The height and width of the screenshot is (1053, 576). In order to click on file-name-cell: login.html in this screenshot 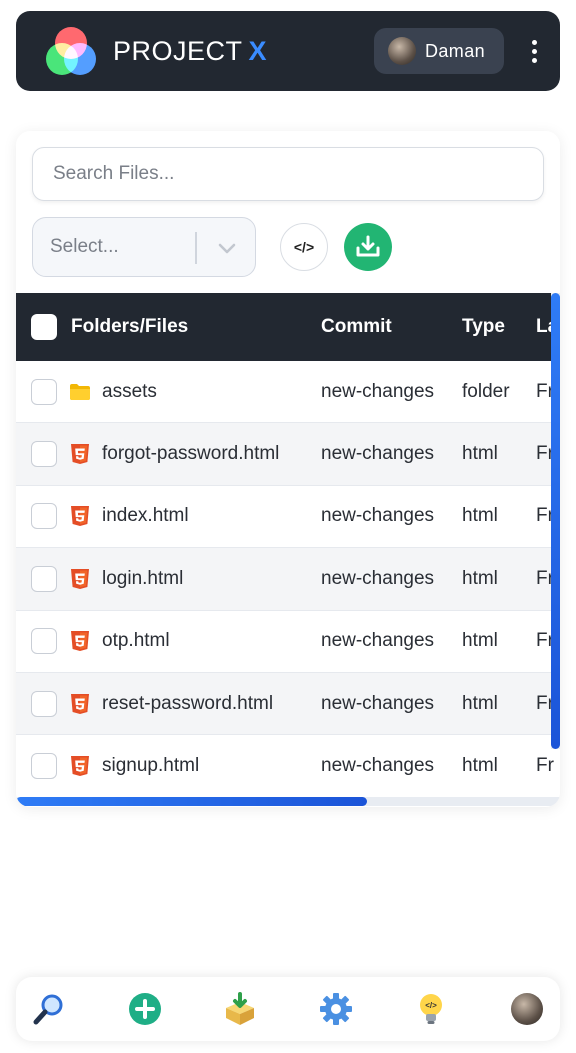, I will do `click(126, 579)`.